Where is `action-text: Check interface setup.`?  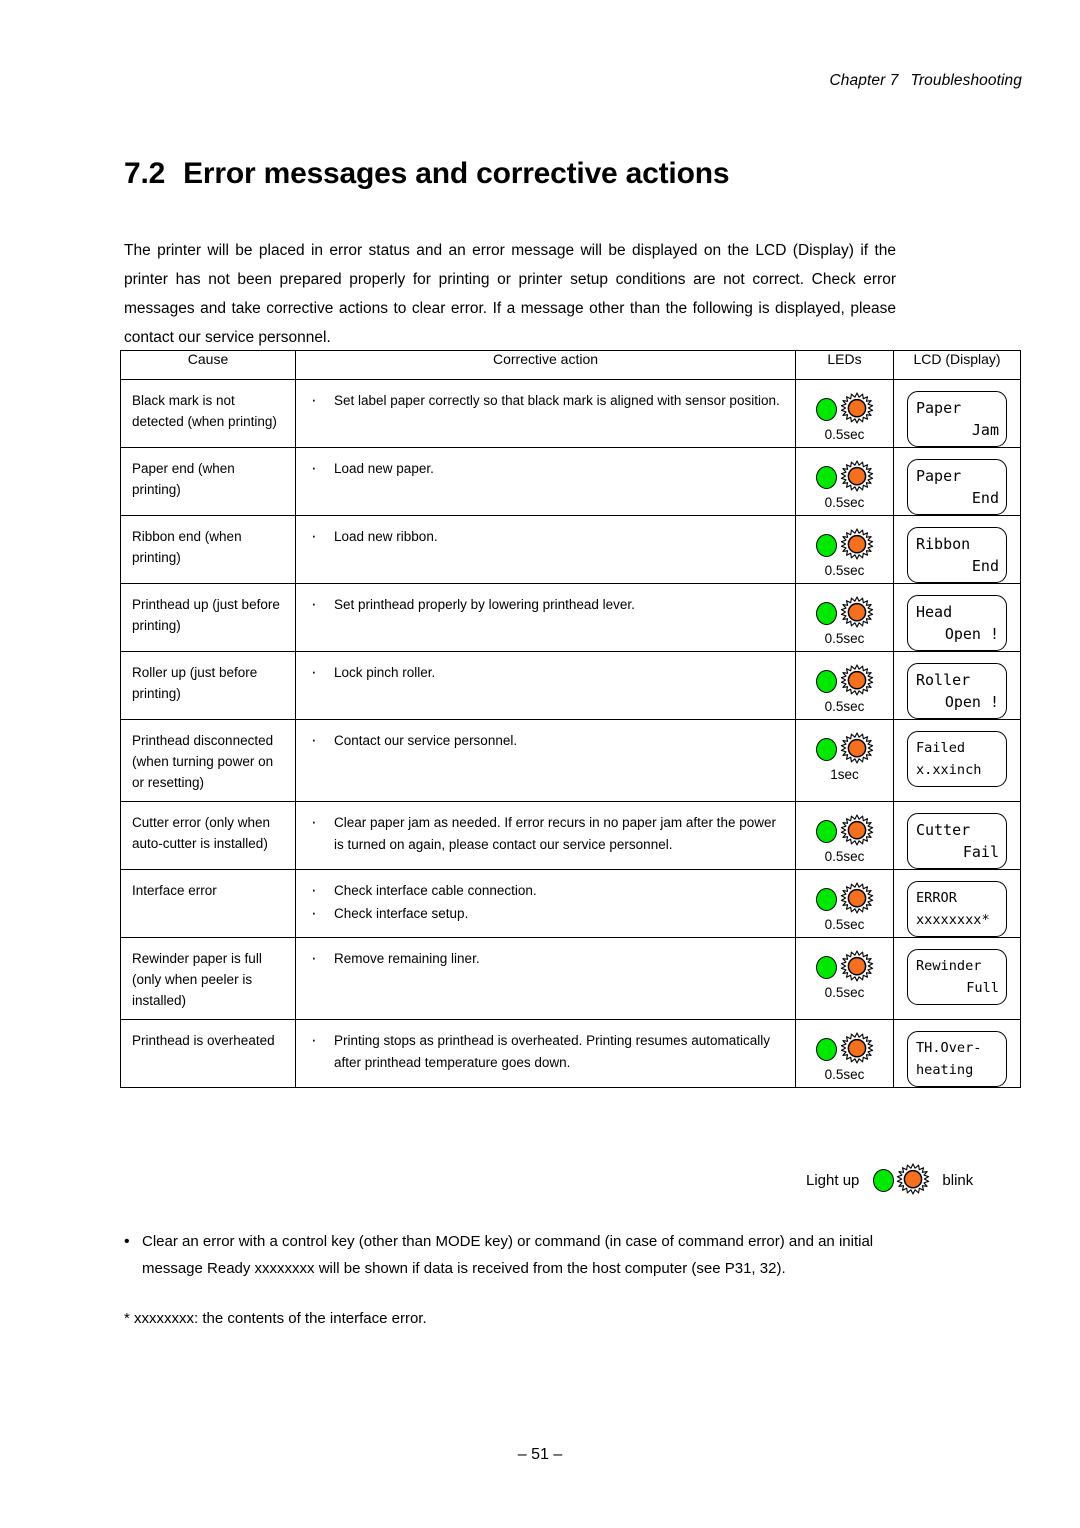 action-text: Check interface setup. is located at coordinates (401, 913).